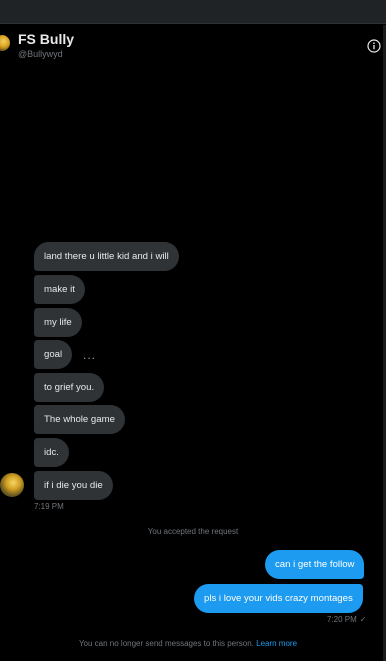 The image size is (386, 661). I want to click on learn-more-link: Learn more, so click(276, 643).